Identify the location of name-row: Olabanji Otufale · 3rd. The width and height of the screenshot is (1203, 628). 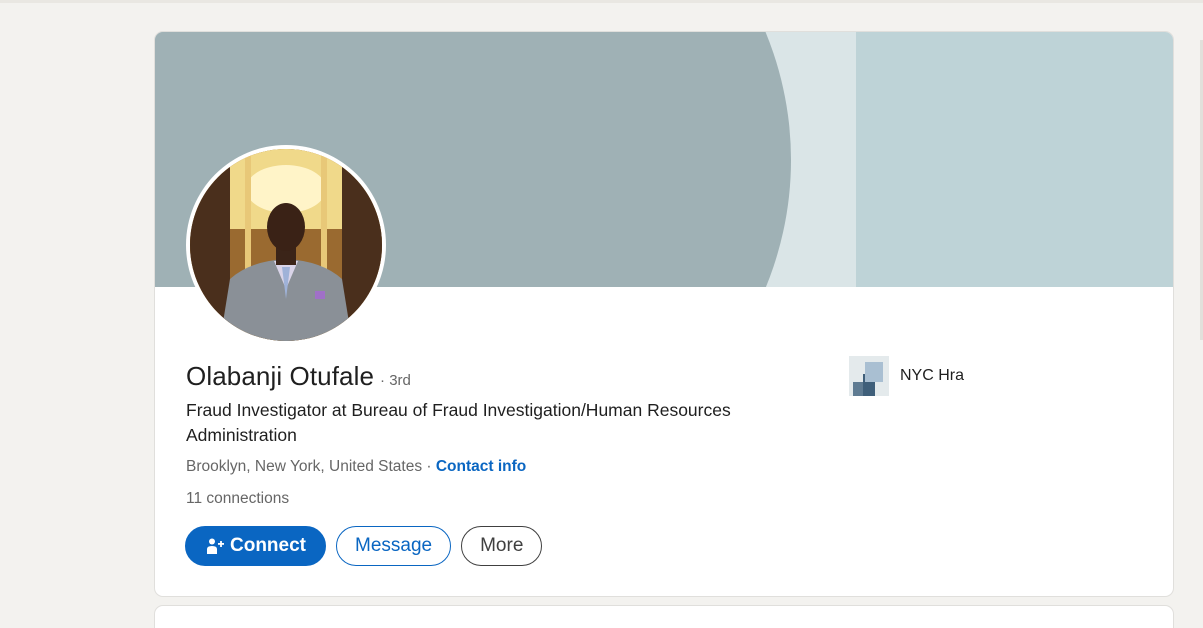
(298, 376).